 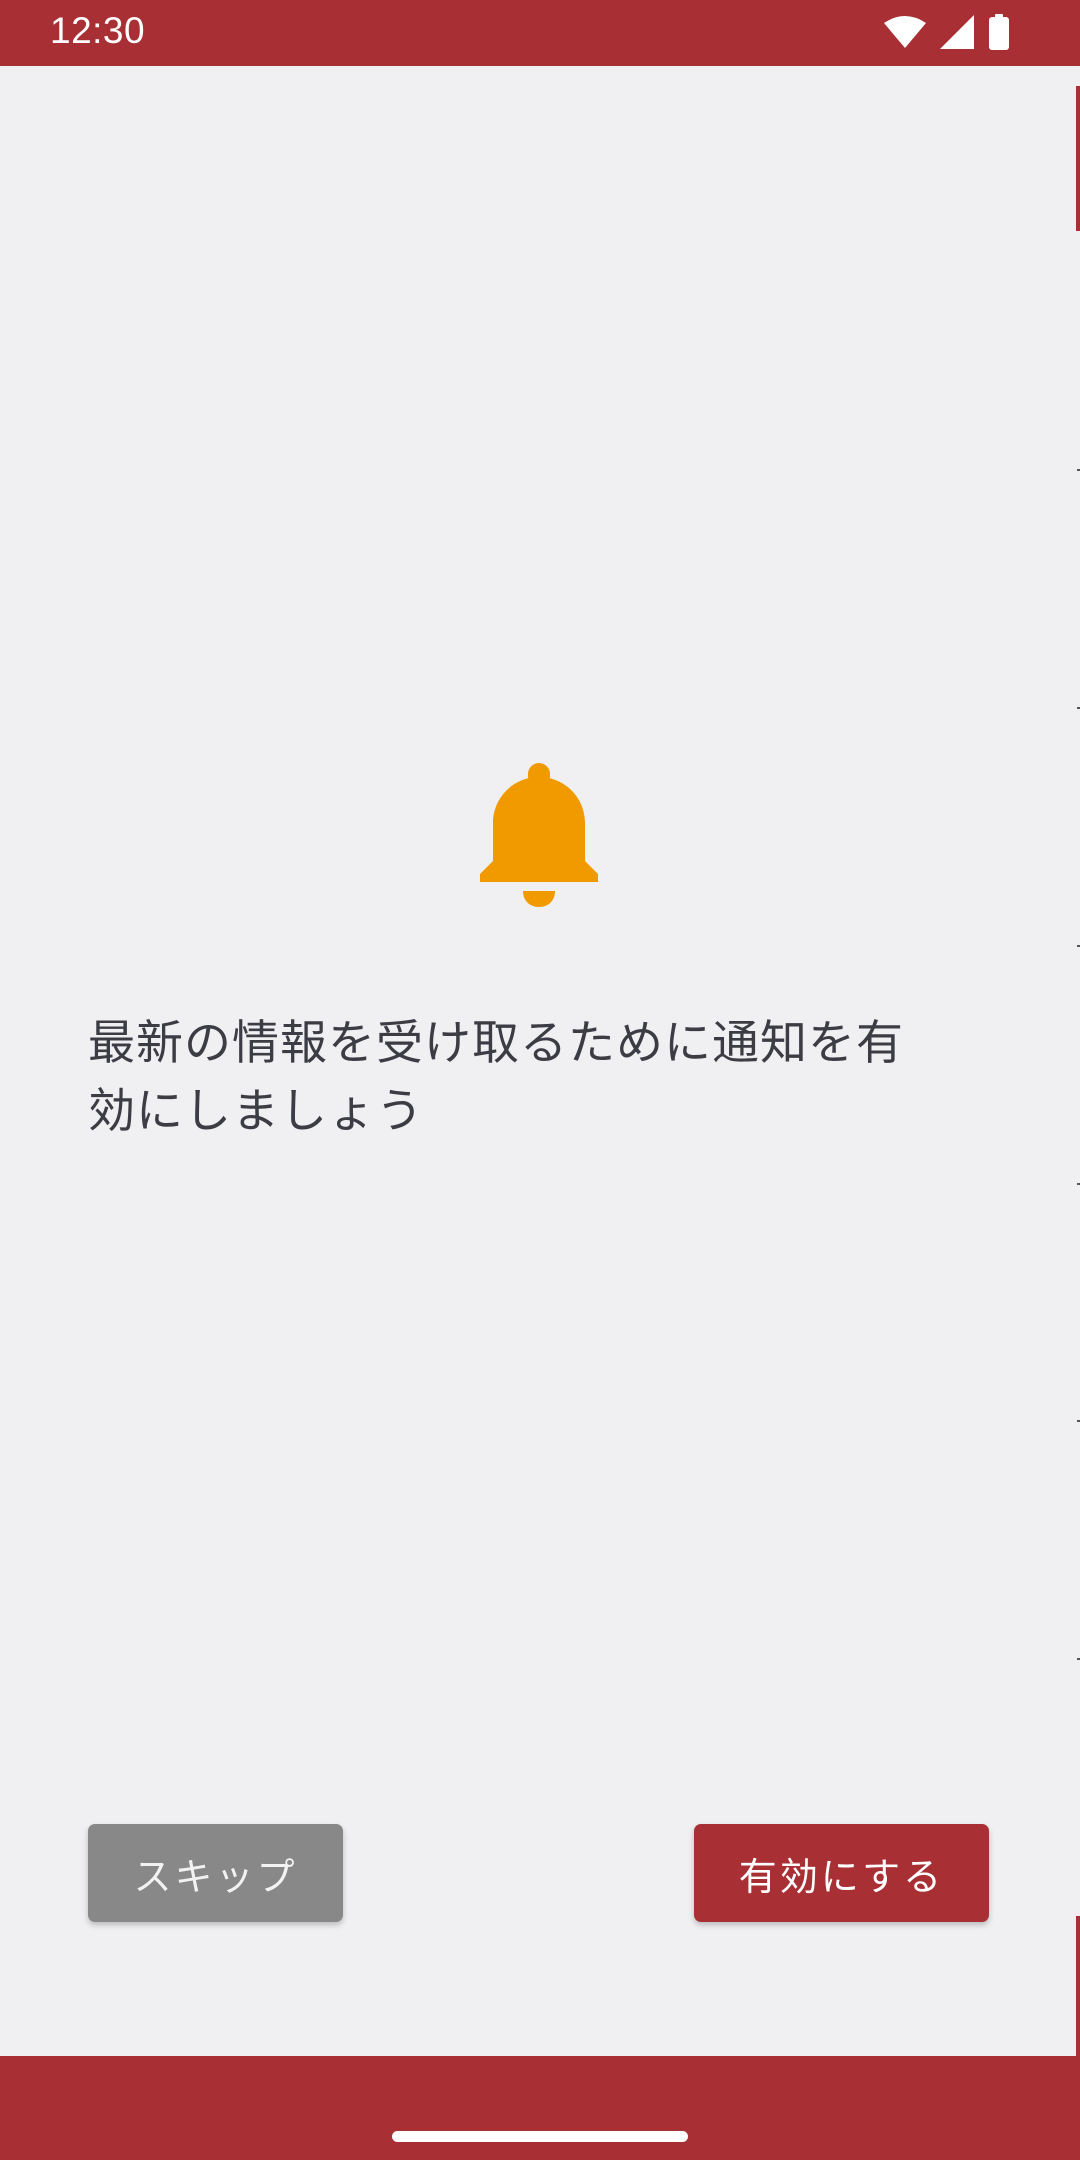 I want to click on message-line-1: 最新の情報を受け取るために通知を有, so click(x=496, y=1043).